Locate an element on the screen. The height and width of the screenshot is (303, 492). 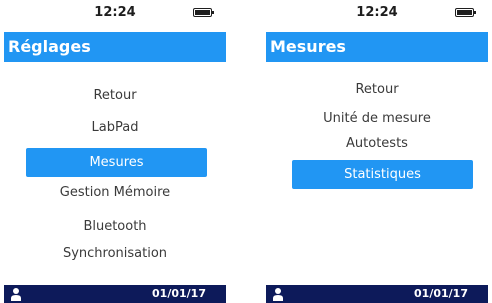
page-title: Mesures is located at coordinates (308, 46).